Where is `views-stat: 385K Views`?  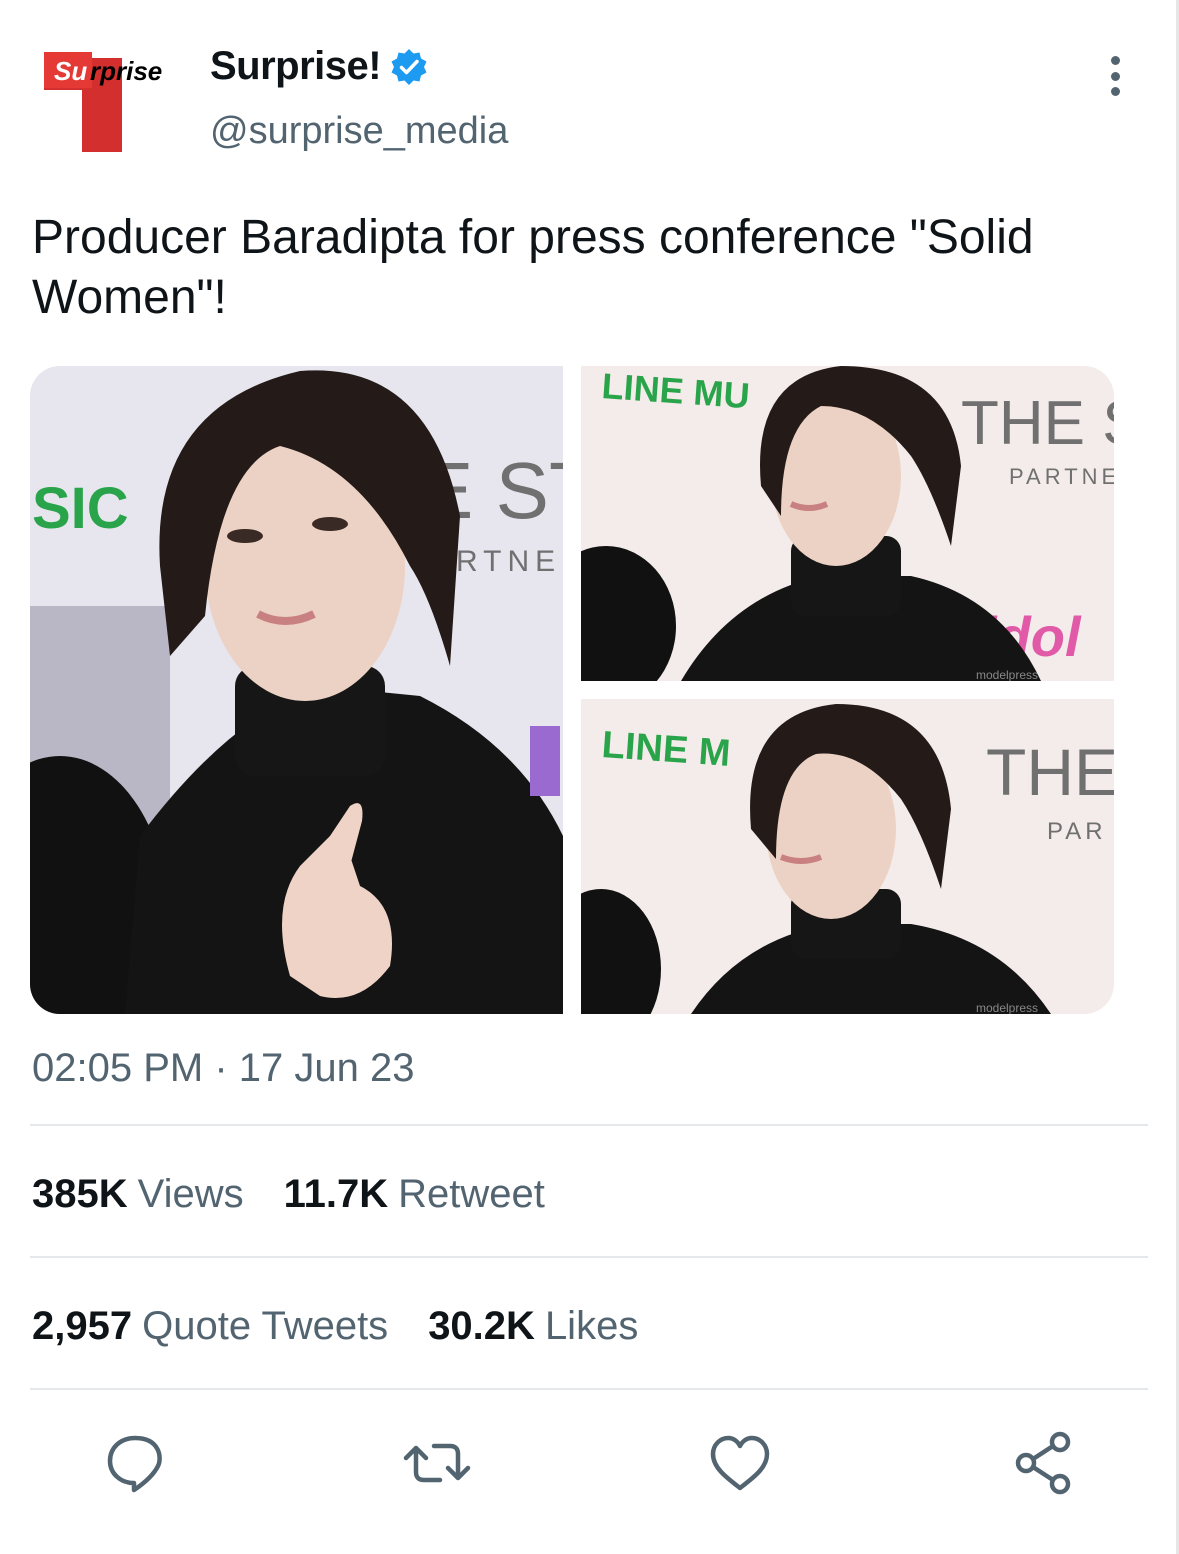
views-stat: 385K Views is located at coordinates (138, 1194).